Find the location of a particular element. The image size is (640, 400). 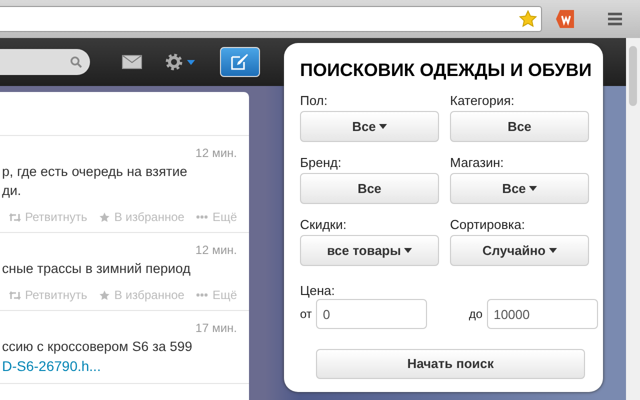

filter-label: Категория: is located at coordinates (483, 101).